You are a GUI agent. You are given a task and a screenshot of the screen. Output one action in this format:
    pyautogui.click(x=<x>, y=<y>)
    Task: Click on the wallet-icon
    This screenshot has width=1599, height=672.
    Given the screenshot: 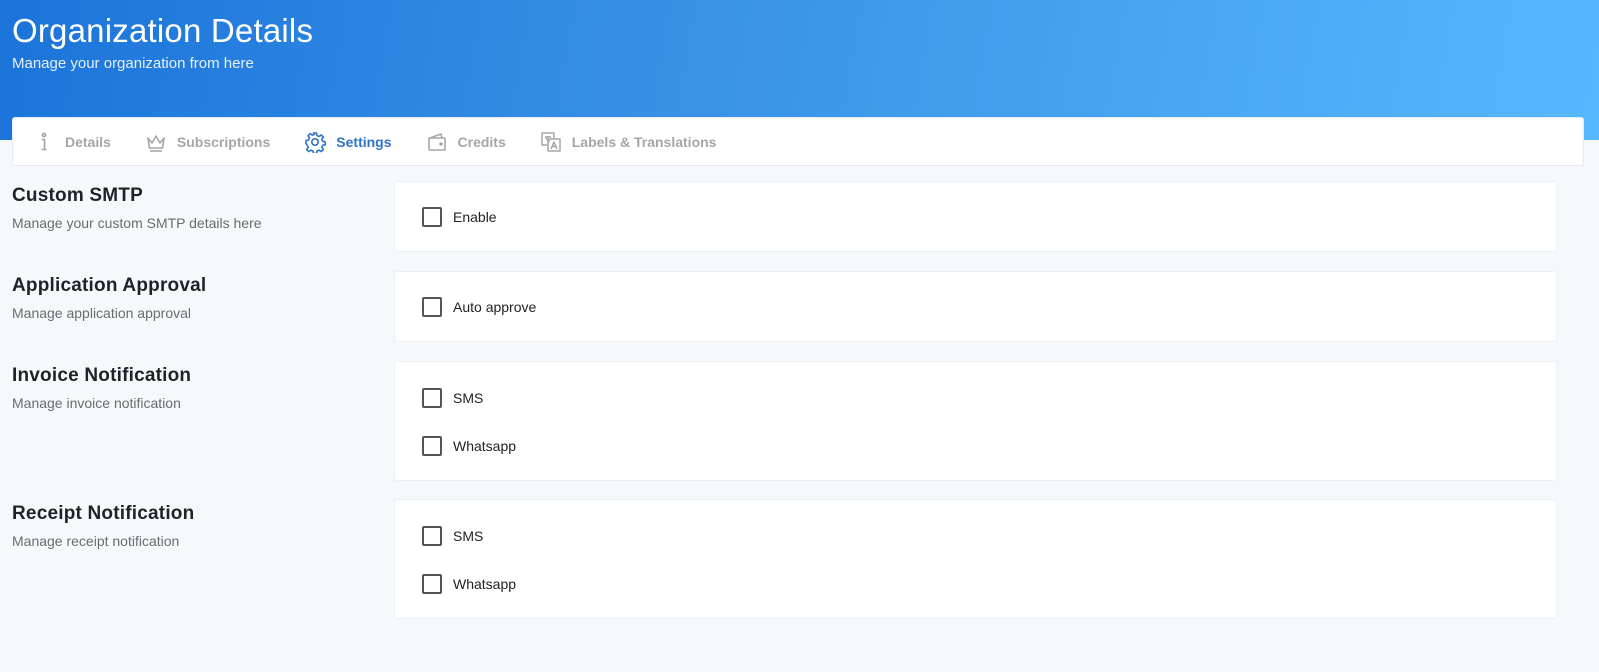 What is the action you would take?
    pyautogui.click(x=437, y=142)
    